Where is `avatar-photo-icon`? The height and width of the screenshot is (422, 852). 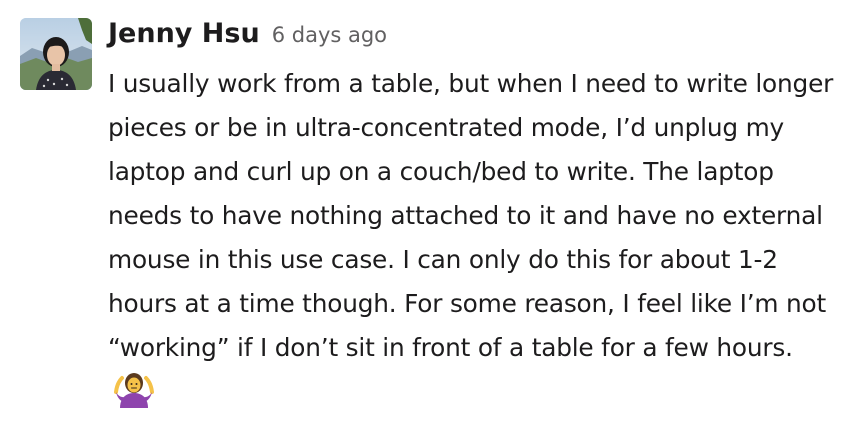 avatar-photo-icon is located at coordinates (56, 54).